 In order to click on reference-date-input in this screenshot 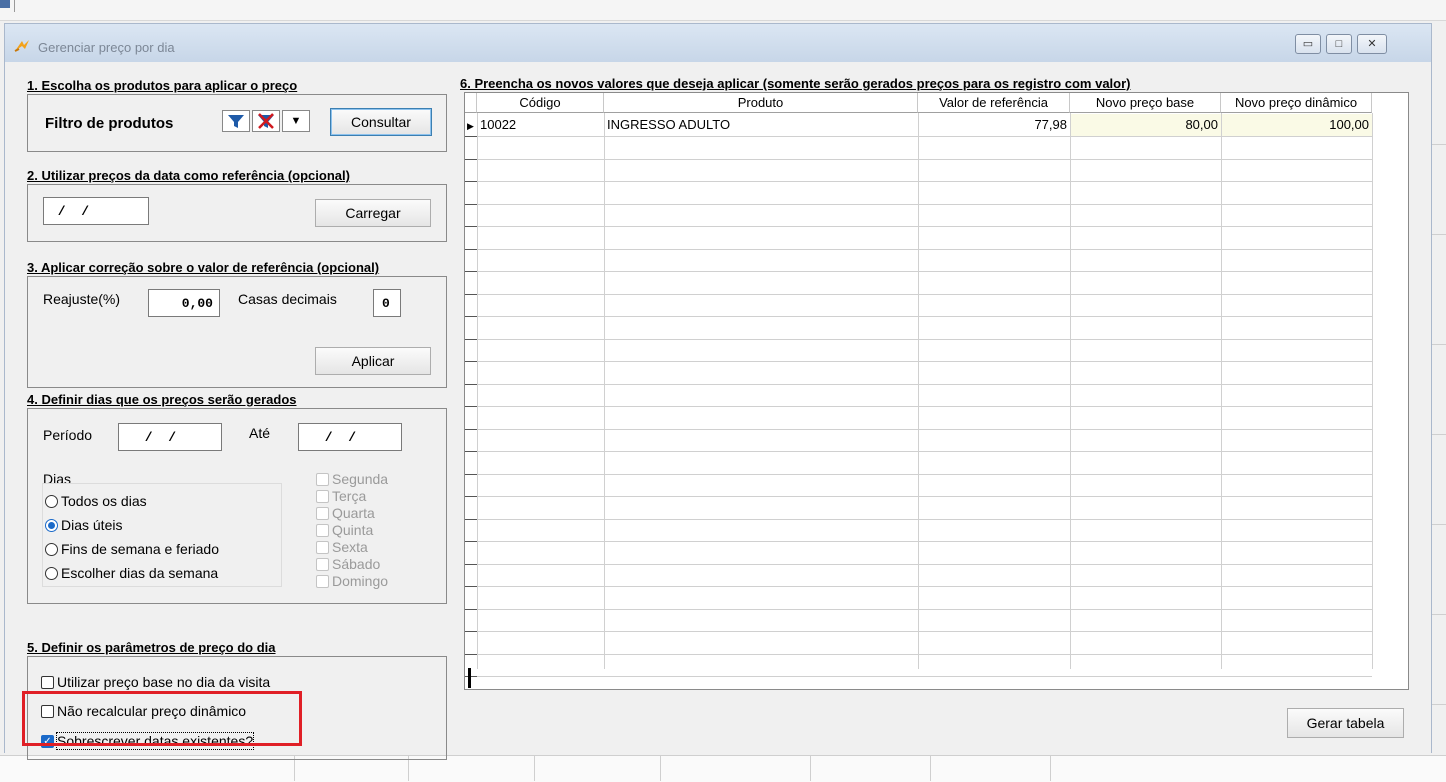, I will do `click(96, 211)`.